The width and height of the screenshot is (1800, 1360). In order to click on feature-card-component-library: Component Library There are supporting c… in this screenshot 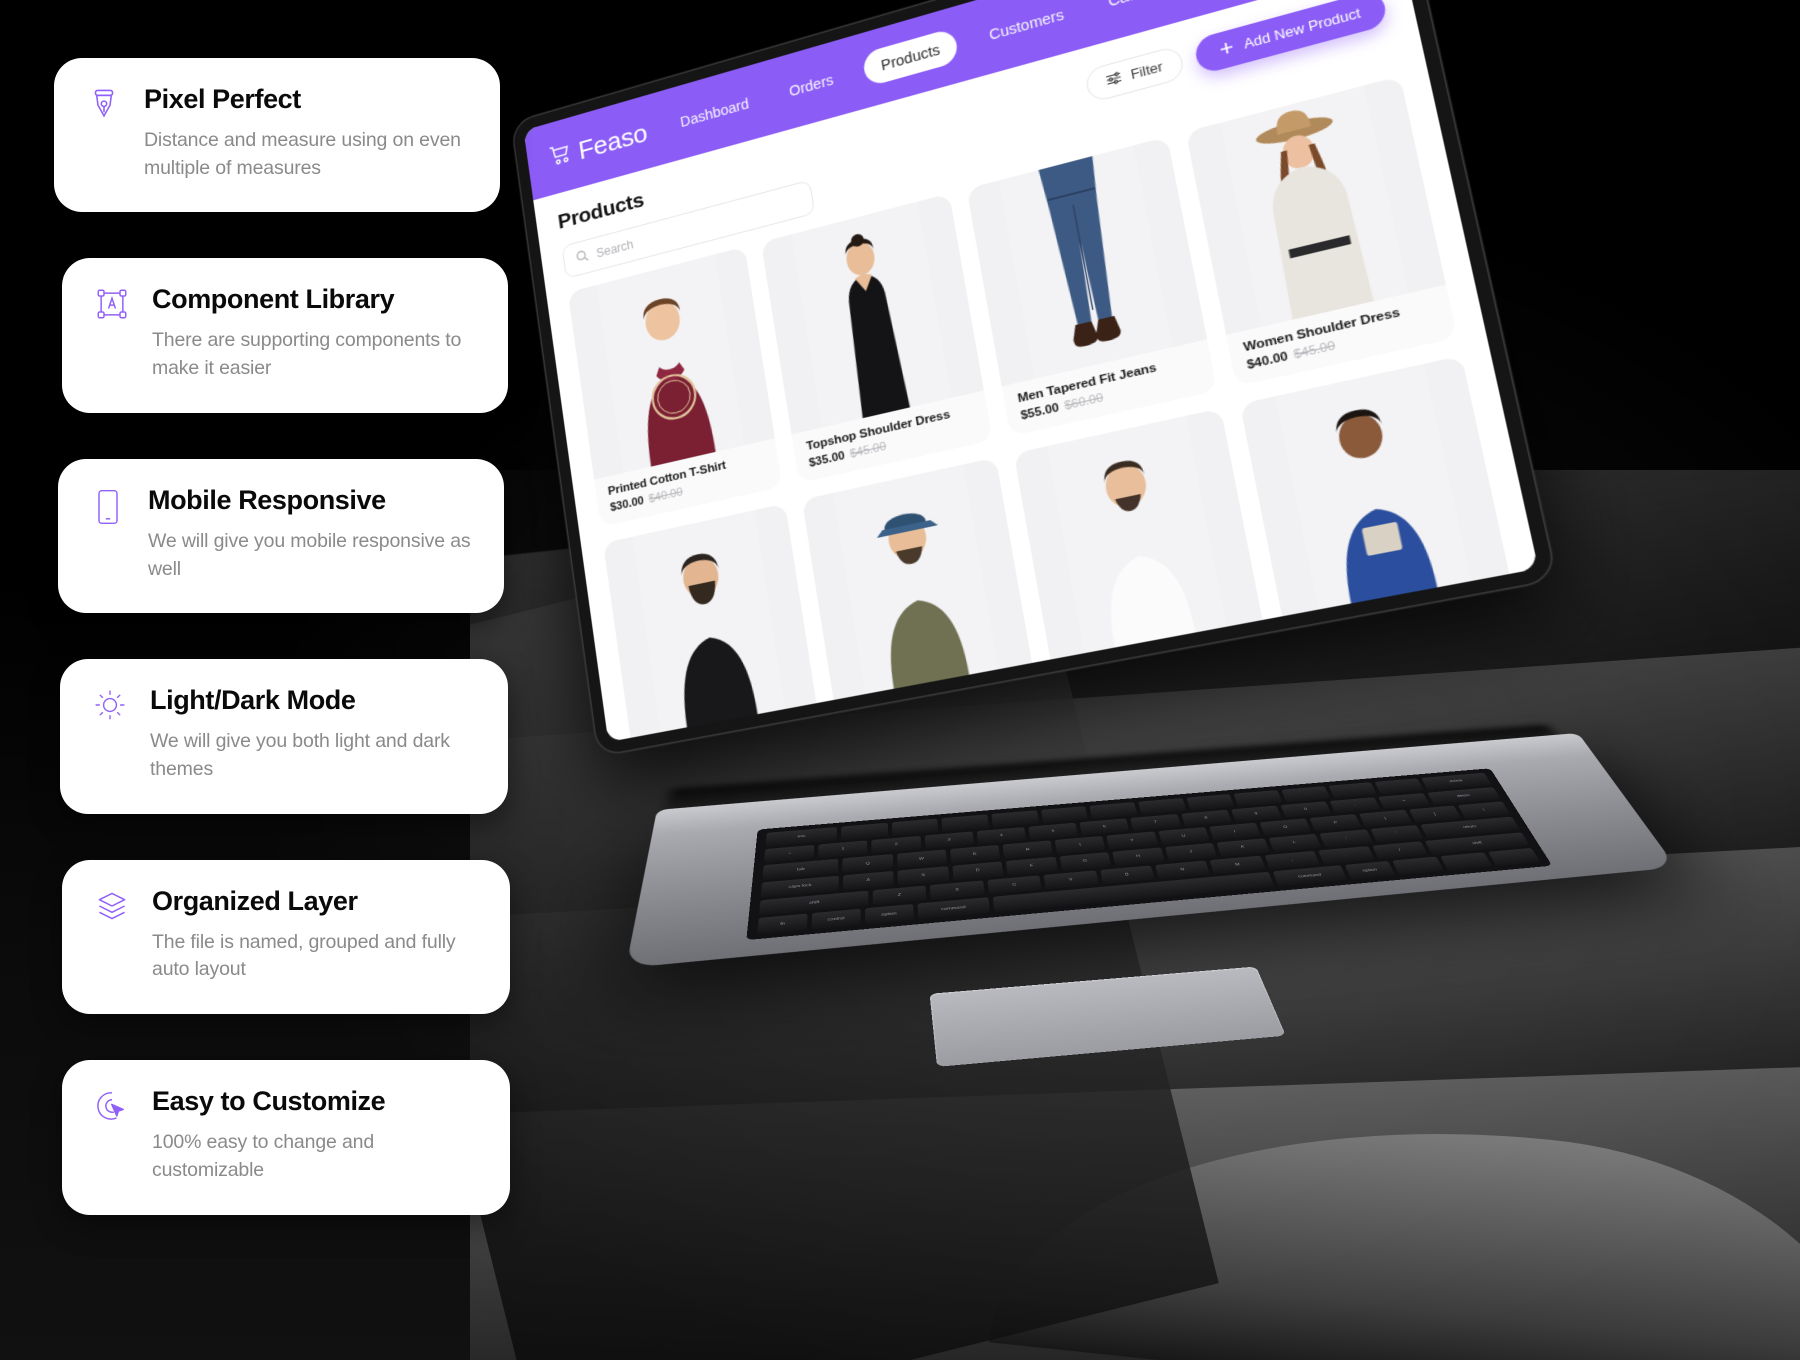, I will do `click(285, 335)`.